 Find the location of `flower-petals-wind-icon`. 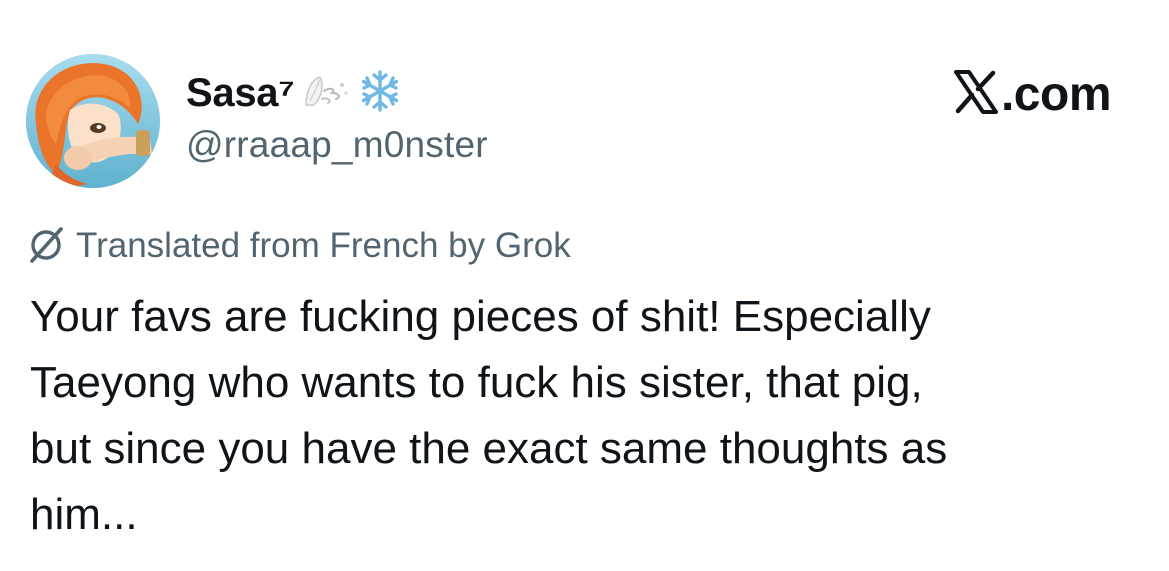

flower-petals-wind-icon is located at coordinates (326, 93).